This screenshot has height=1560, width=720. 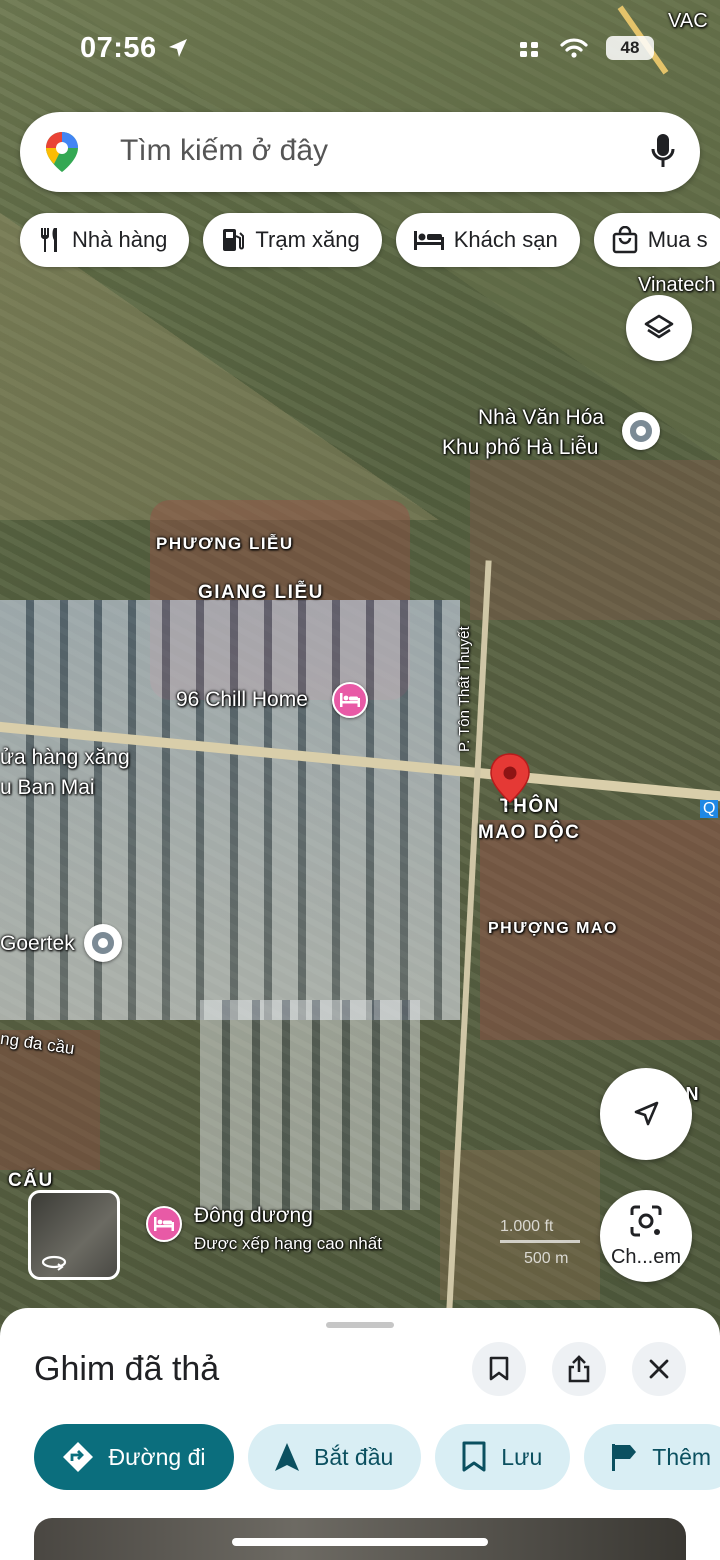 What do you see at coordinates (522, 1456) in the screenshot?
I see `action-label: Lưu` at bounding box center [522, 1456].